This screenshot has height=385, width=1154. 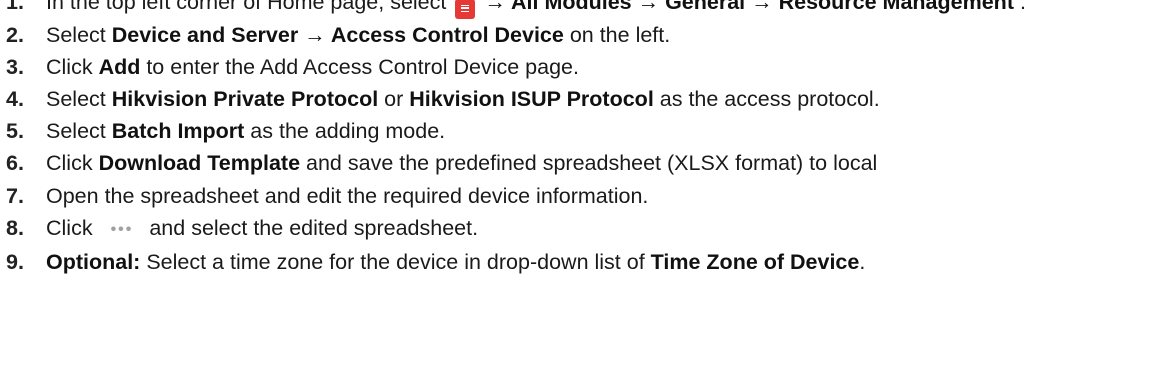 I want to click on ellipsis-icon: •••, so click(x=122, y=229).